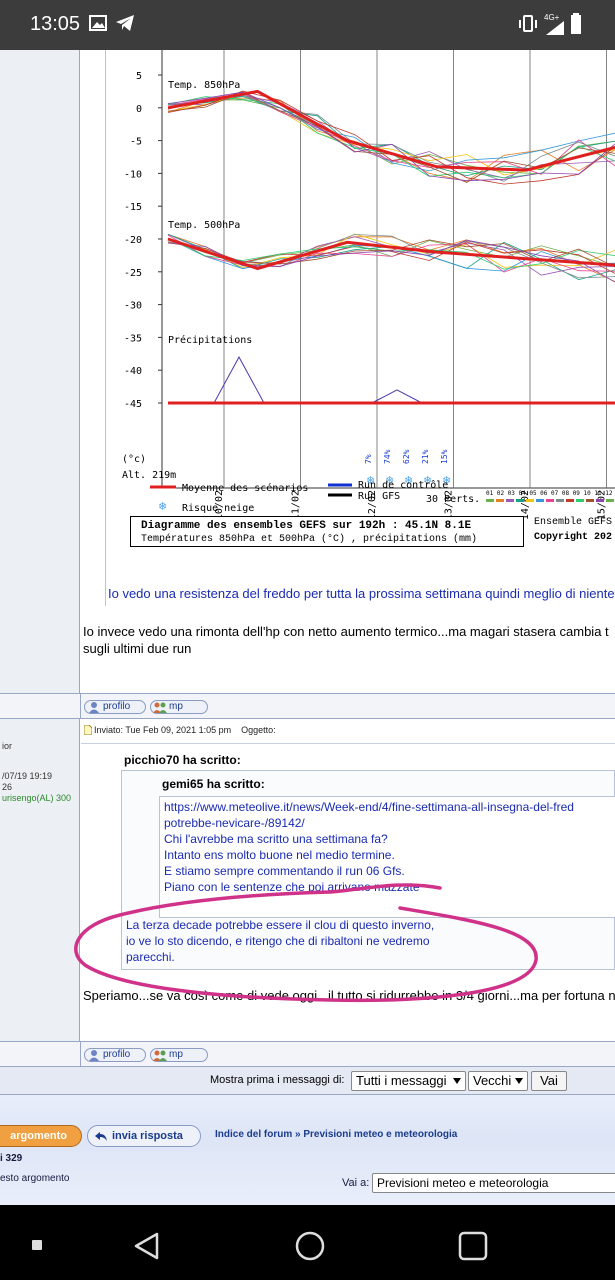 The image size is (615, 1280). What do you see at coordinates (149, 475) in the screenshot?
I see `altitude-label: Alt. 219m` at bounding box center [149, 475].